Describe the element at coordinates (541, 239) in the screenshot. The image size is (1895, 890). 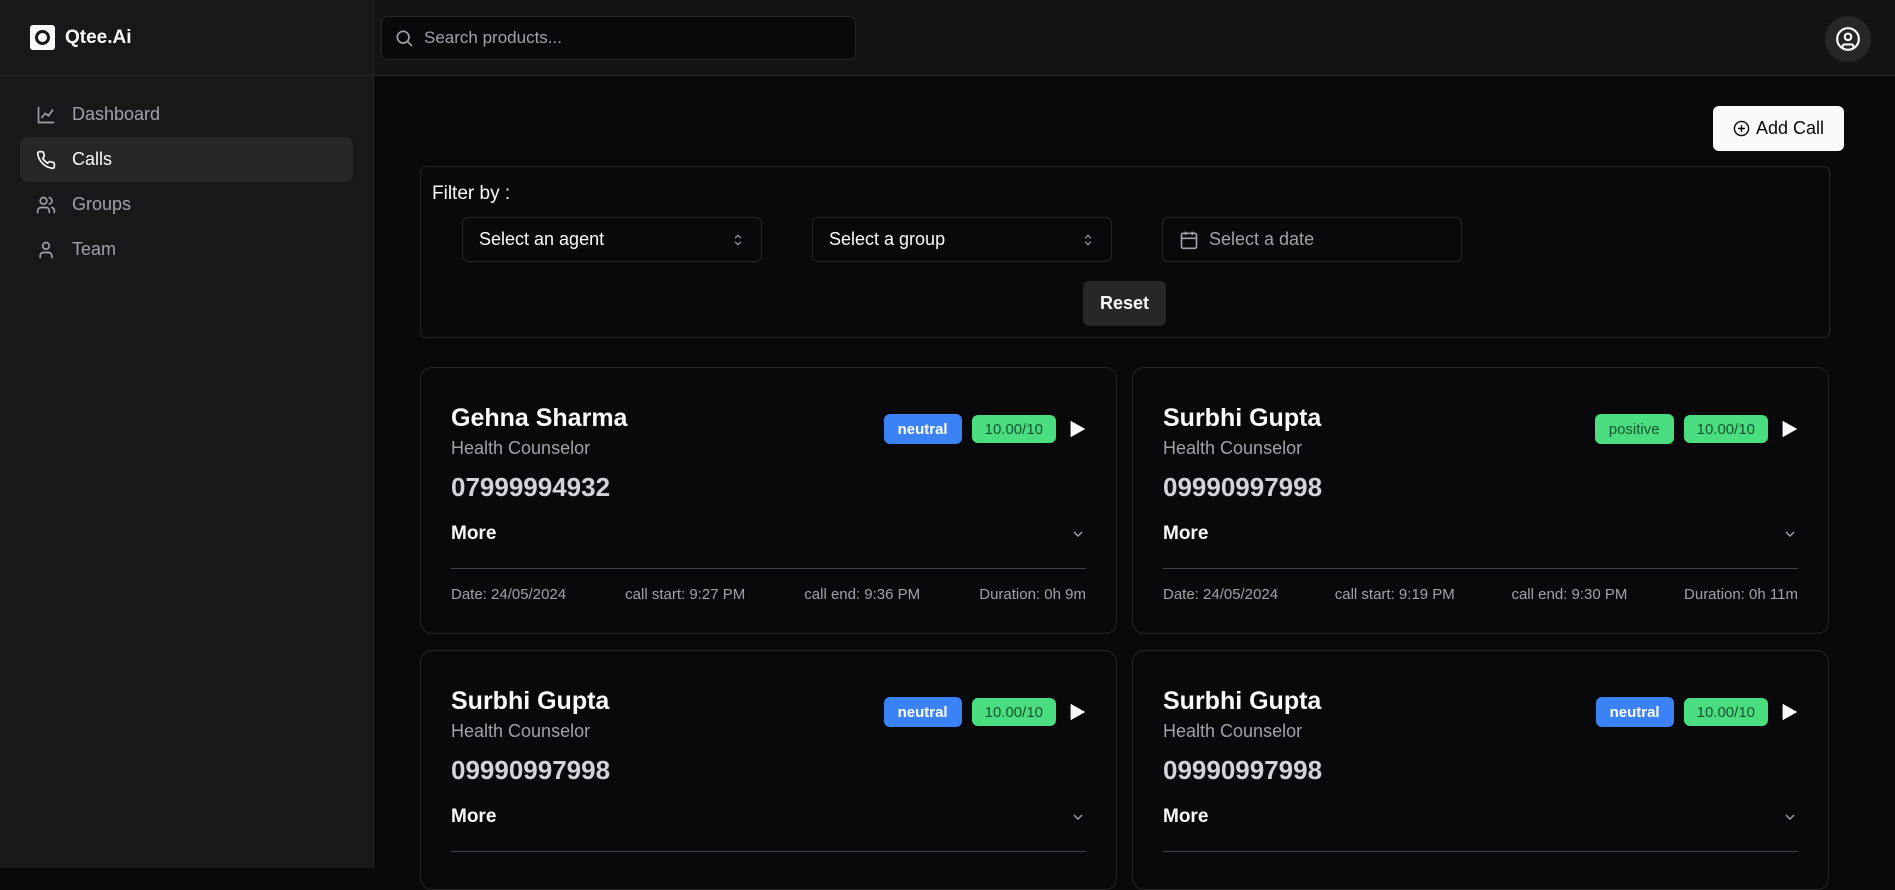
I see `agent-select-value: Select an agent` at that location.